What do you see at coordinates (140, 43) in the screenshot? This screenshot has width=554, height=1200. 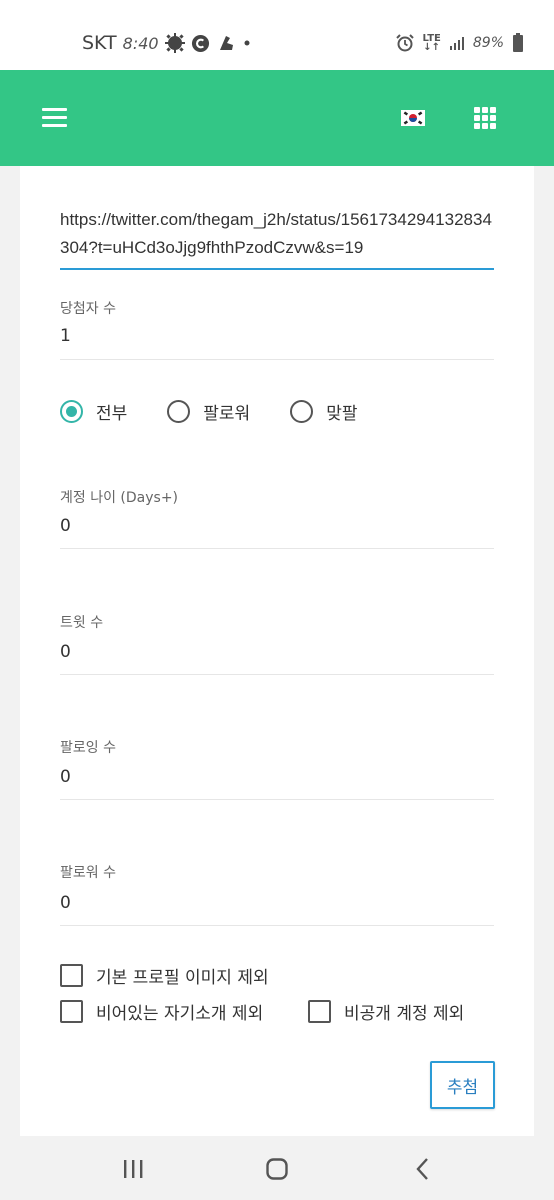 I see `clock: 8:40` at bounding box center [140, 43].